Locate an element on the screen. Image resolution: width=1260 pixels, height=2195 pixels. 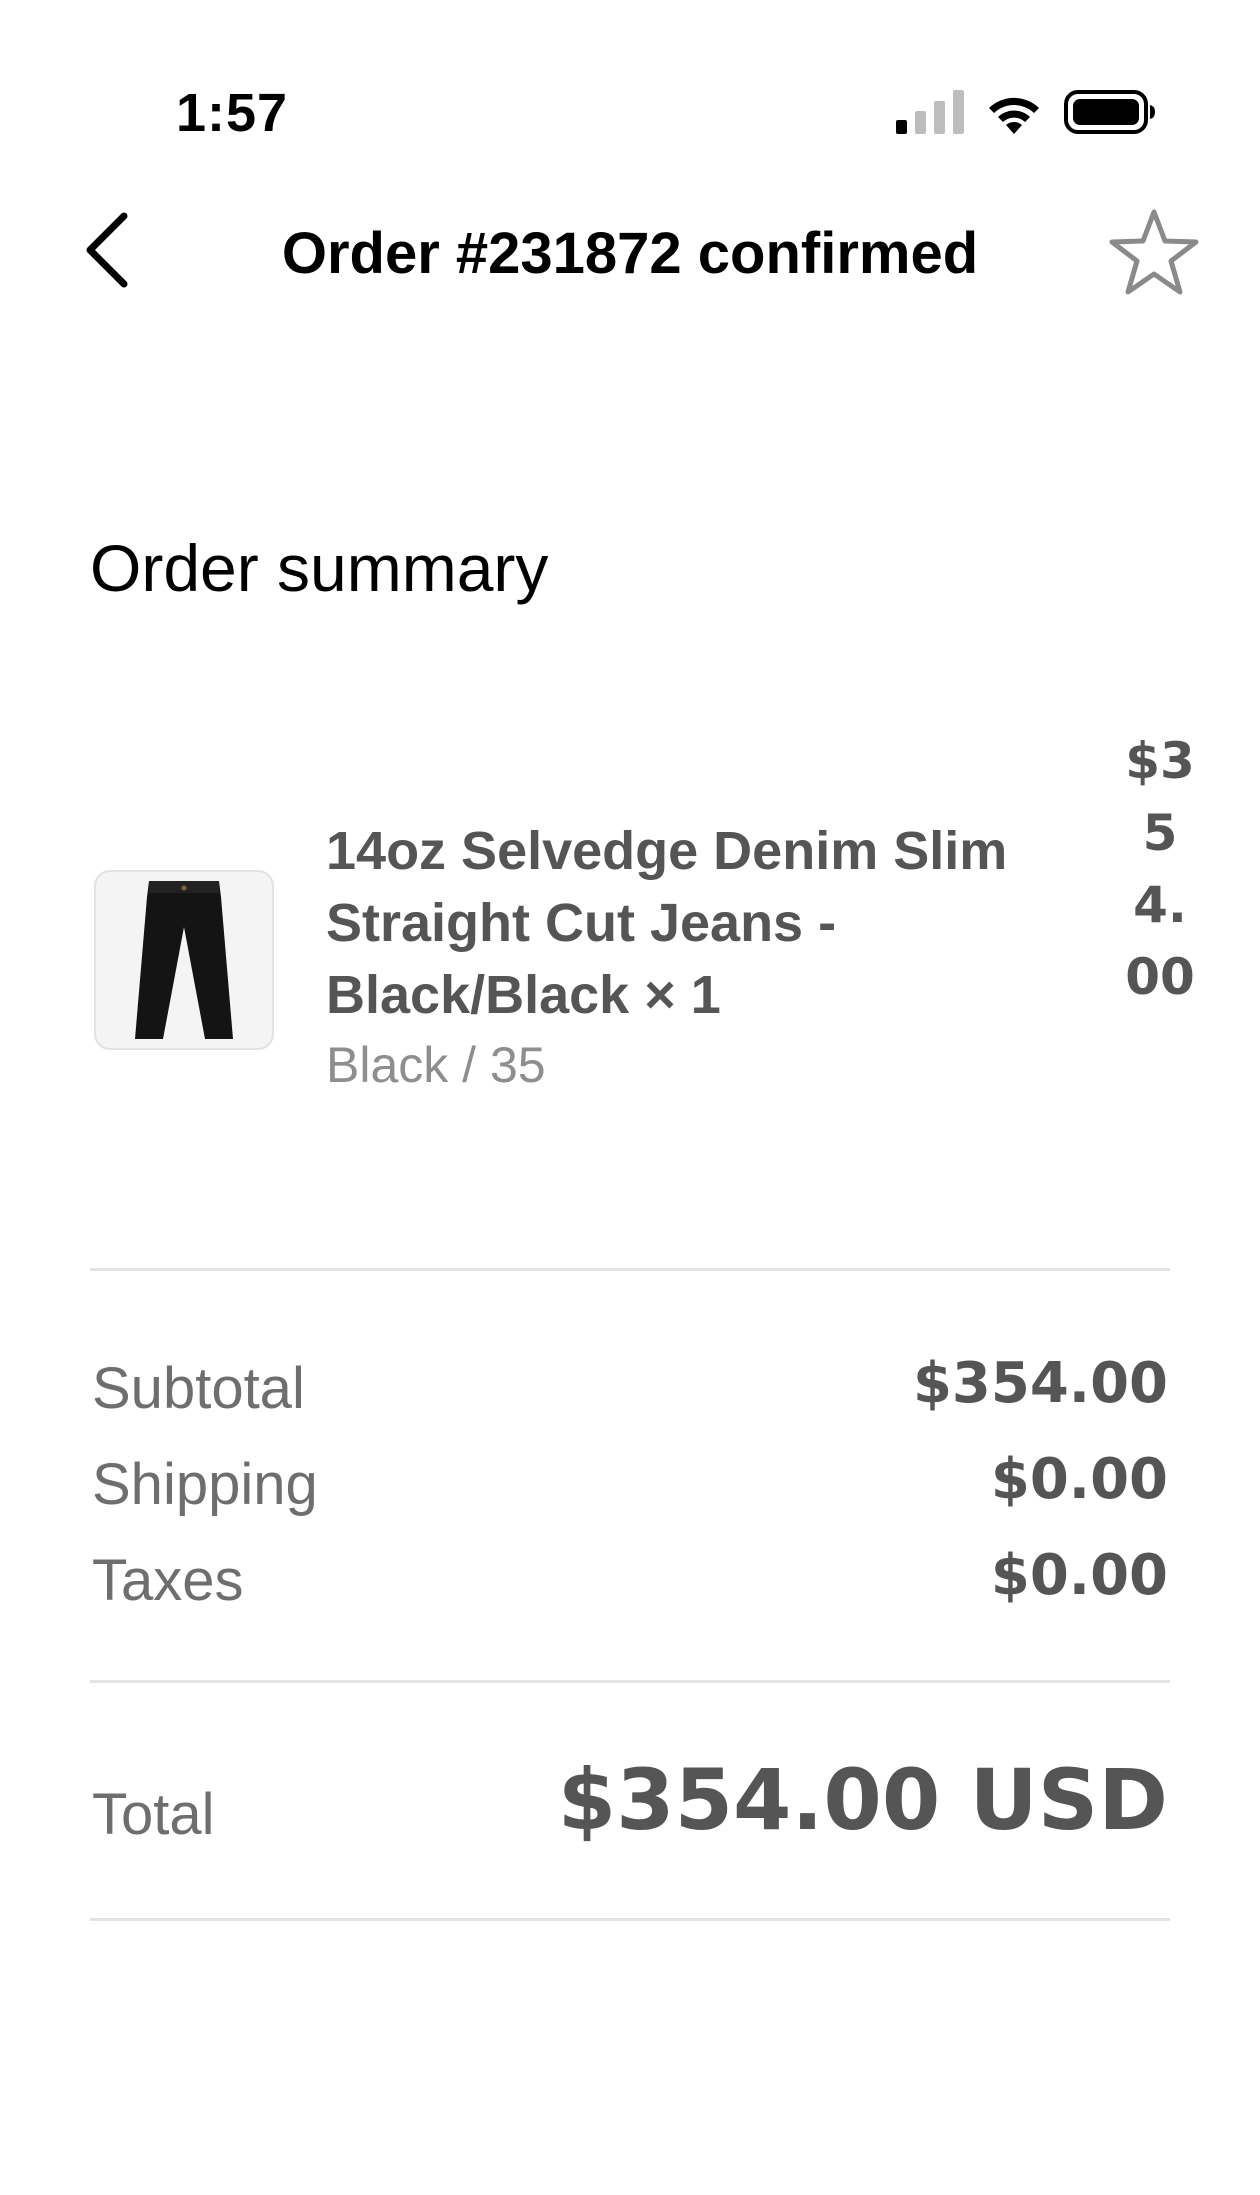
taxes-row: Taxes $0.00 is located at coordinates (630, 1585).